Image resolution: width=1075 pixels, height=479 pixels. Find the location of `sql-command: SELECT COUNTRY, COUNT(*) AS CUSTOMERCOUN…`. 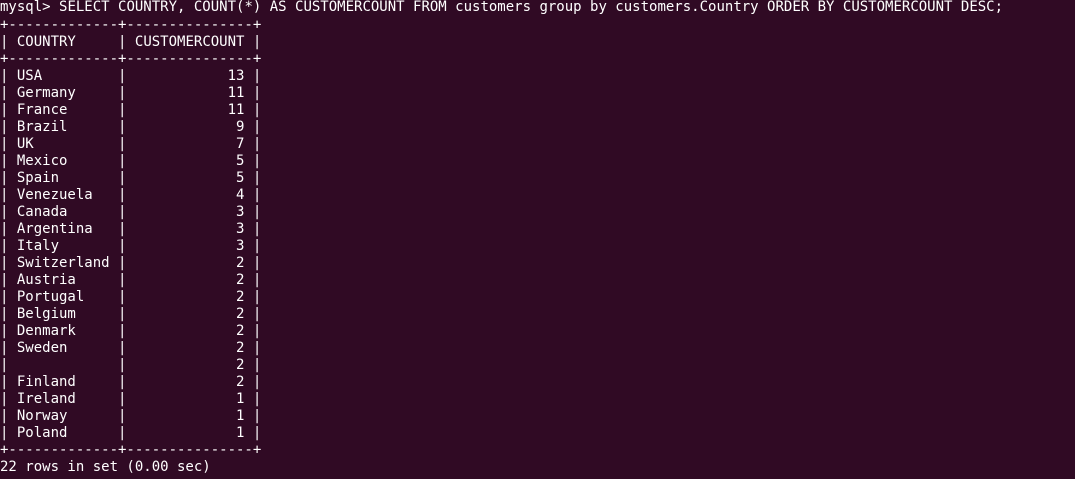

sql-command: SELECT COUNTRY, COUNT(*) AS CUSTOMERCOUN… is located at coordinates (531, 7).